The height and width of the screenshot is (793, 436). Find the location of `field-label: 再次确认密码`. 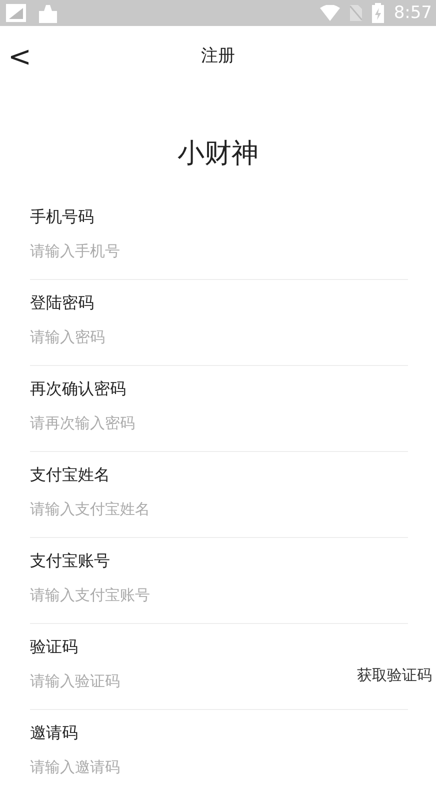

field-label: 再次确认密码 is located at coordinates (78, 389).